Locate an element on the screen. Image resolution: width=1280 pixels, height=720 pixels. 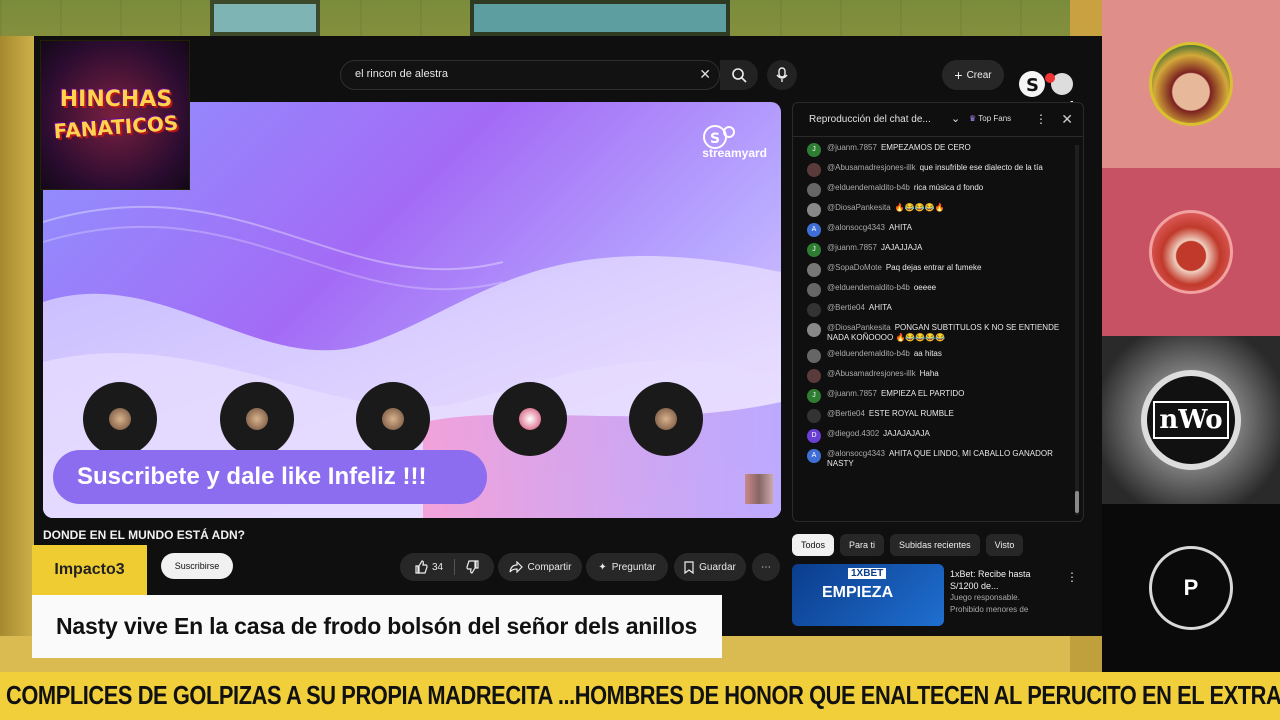
chat-scrollbar is located at coordinates (1077, 330).